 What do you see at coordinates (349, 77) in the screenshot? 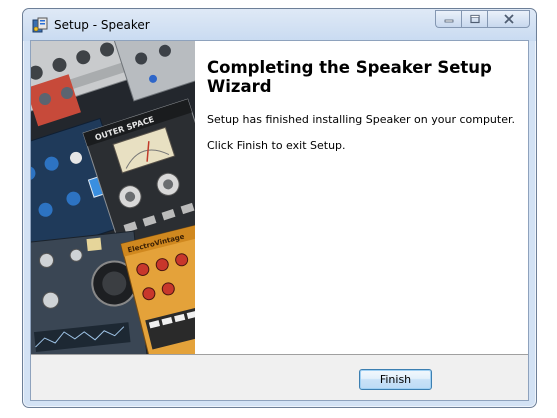
I see `wizard-heading: Completing the Speaker Setup Wizard` at bounding box center [349, 77].